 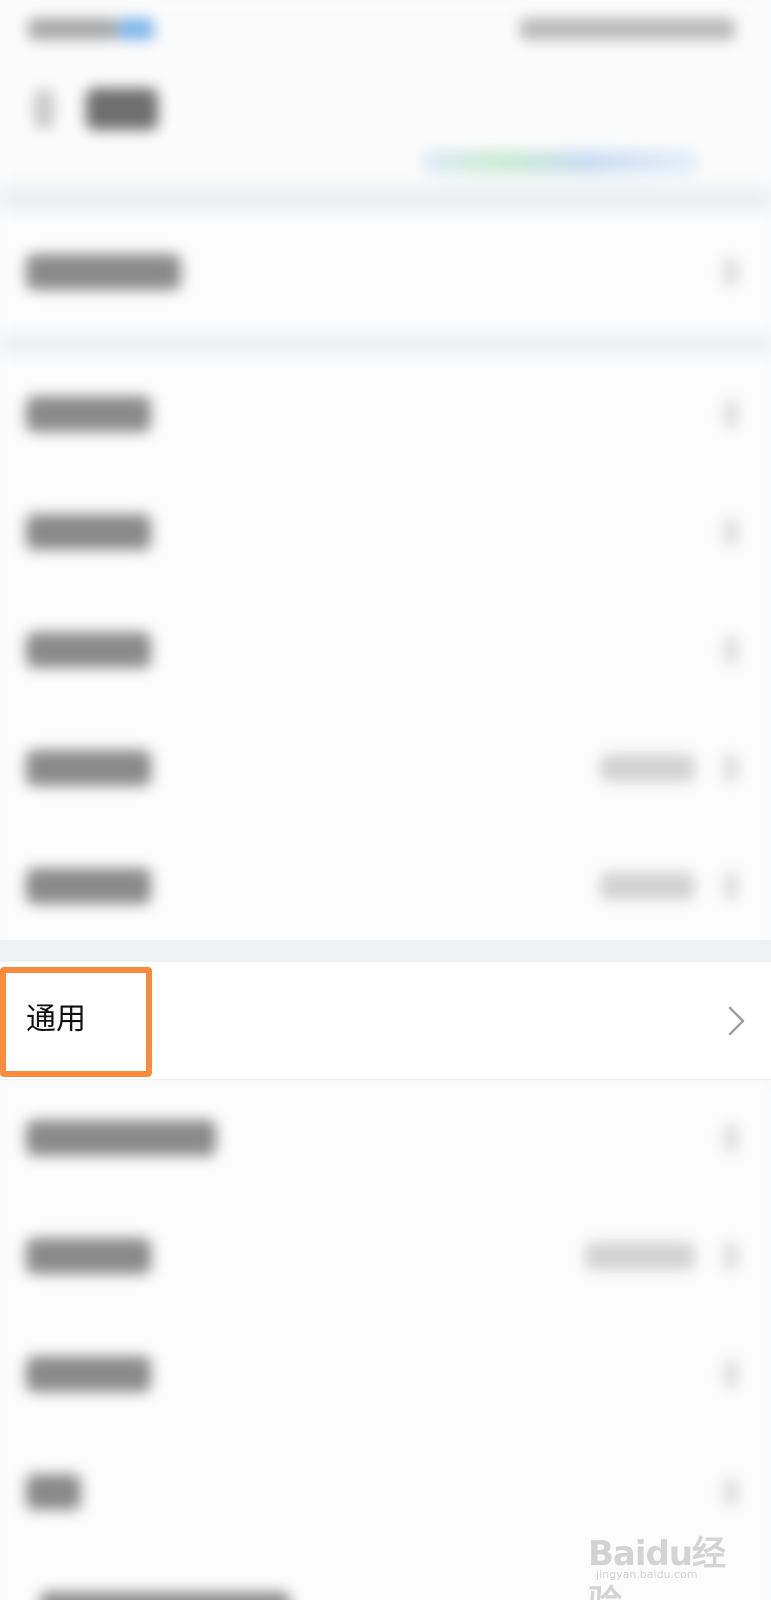 What do you see at coordinates (122, 109) in the screenshot?
I see `page-title` at bounding box center [122, 109].